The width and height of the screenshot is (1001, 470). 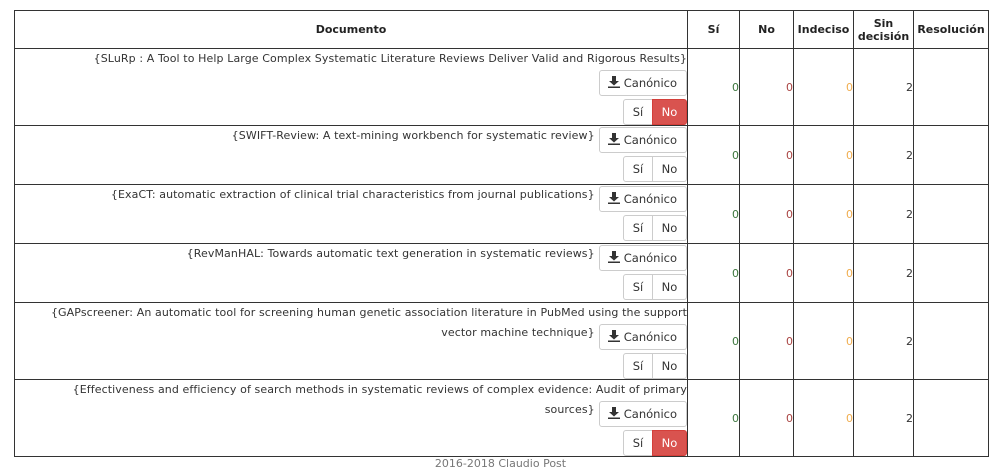 What do you see at coordinates (500, 1) in the screenshot?
I see `page-heading-clipped` at bounding box center [500, 1].